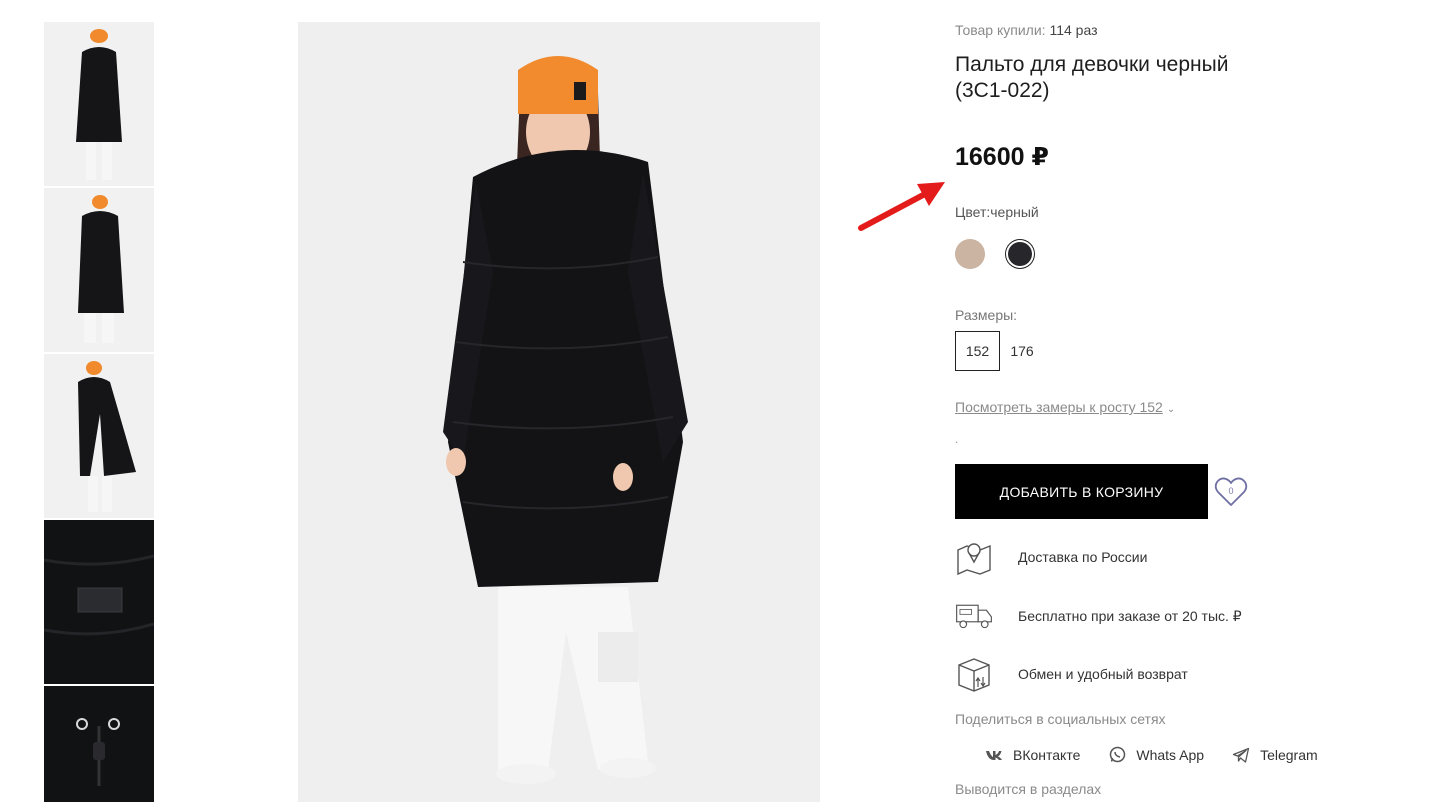 The width and height of the screenshot is (1429, 802). Describe the element at coordinates (99, 744) in the screenshot. I see `thumbnail-drawstring-detail` at that location.